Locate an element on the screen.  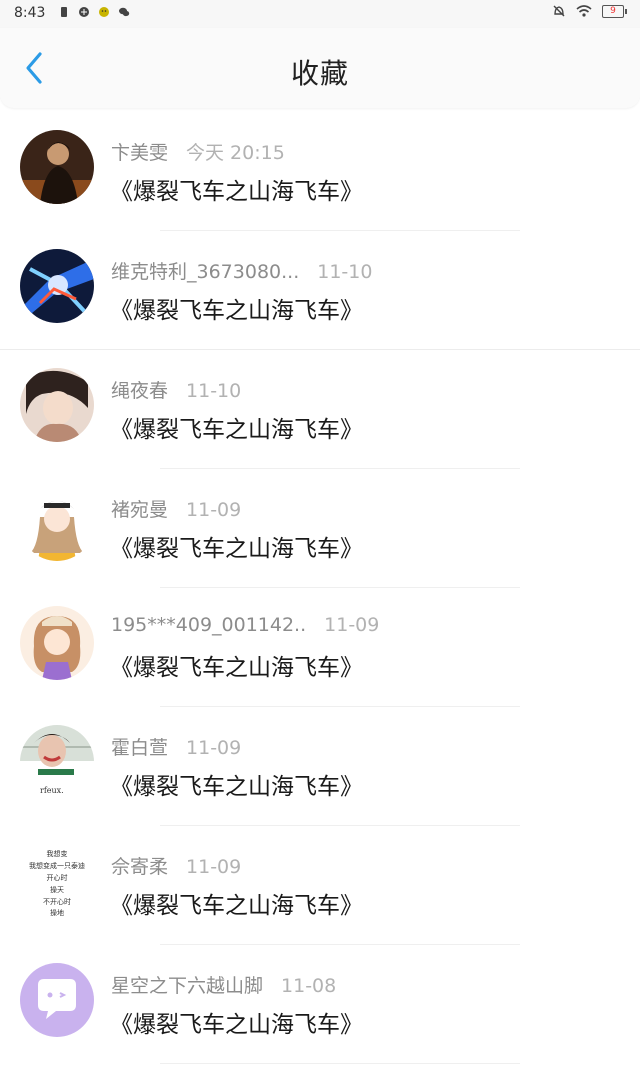
battery-icon: 9 is located at coordinates (614, 11).